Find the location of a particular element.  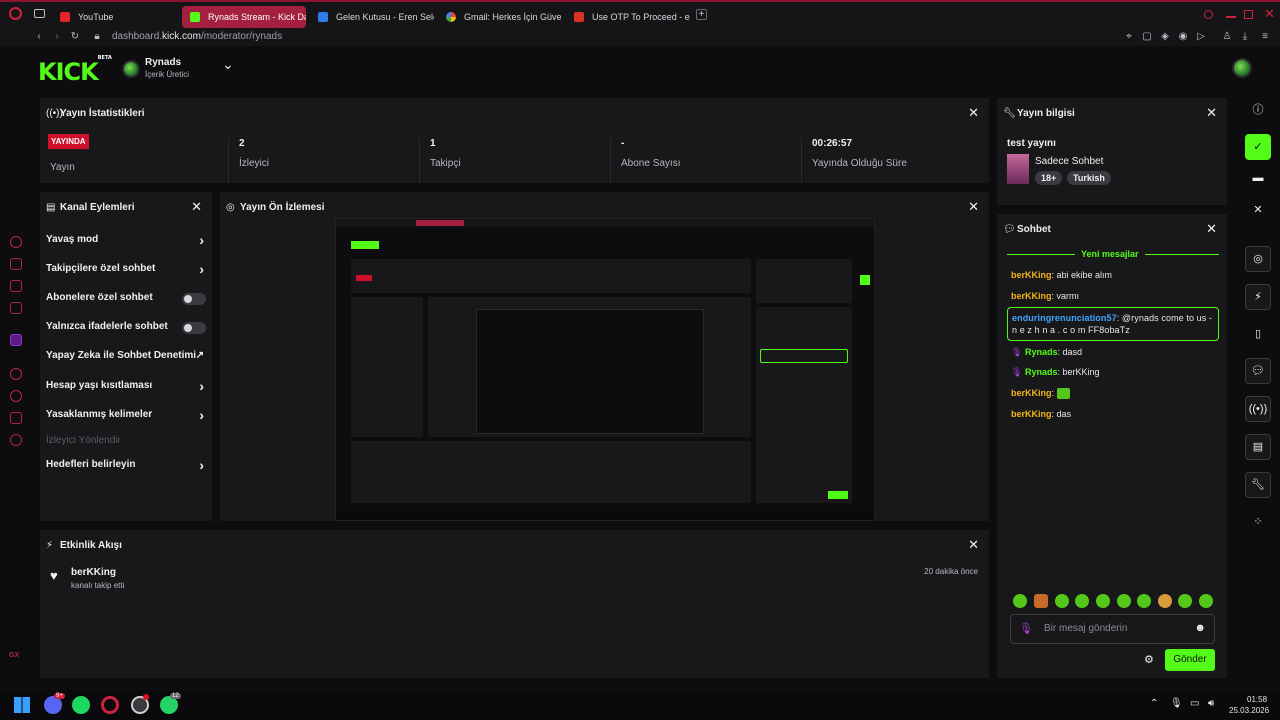

chat-settings-icon: ⚙ is located at coordinates (1149, 659).